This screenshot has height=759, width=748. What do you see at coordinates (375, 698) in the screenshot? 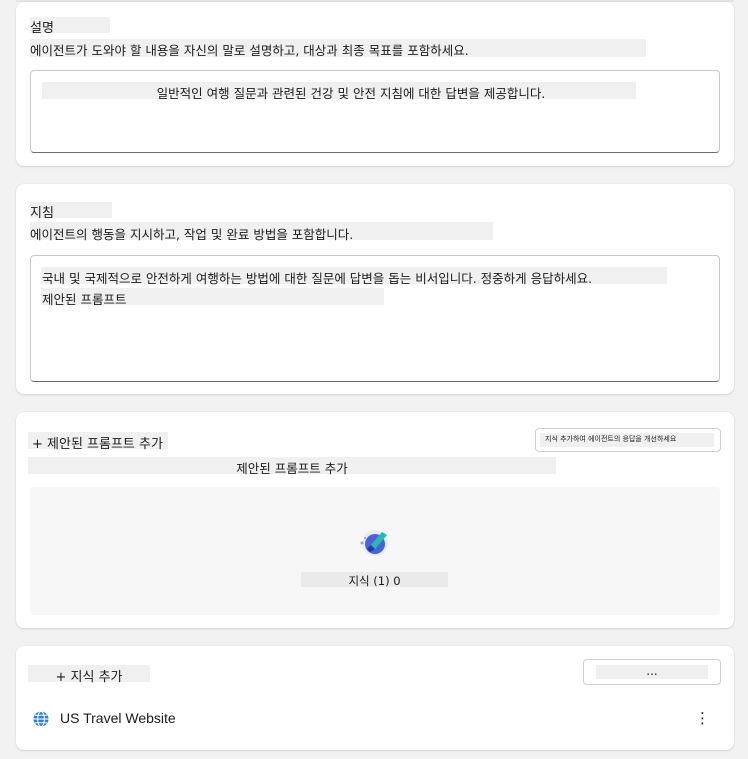
I see `knowledge-card: + 지식 추가 ... US Travel Website ⋮` at bounding box center [375, 698].